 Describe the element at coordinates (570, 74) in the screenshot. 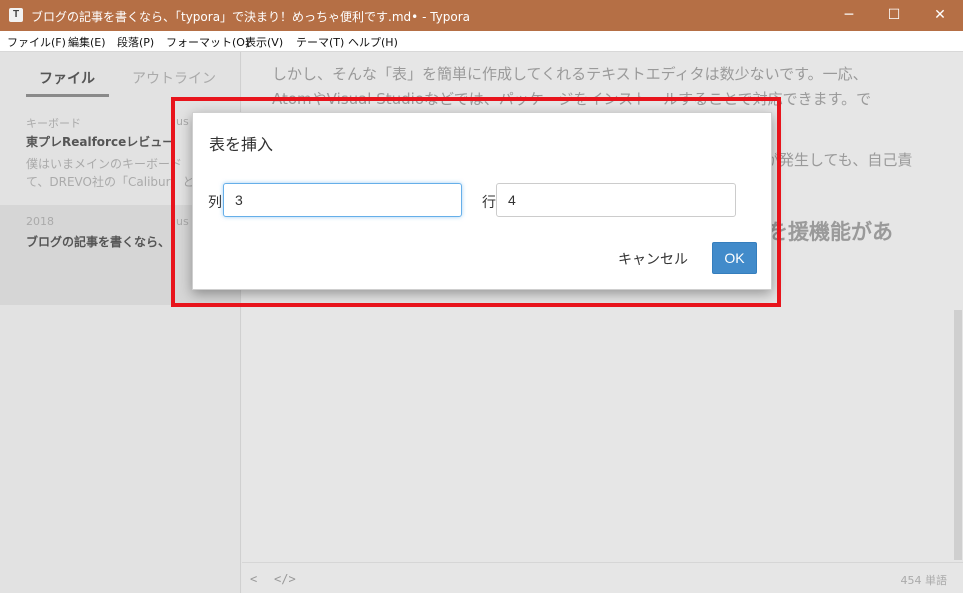

I see `editor-text-line: しかし、そんな「表」を簡単に作成してくれるテキストエディタは数少ないです。一応、` at that location.